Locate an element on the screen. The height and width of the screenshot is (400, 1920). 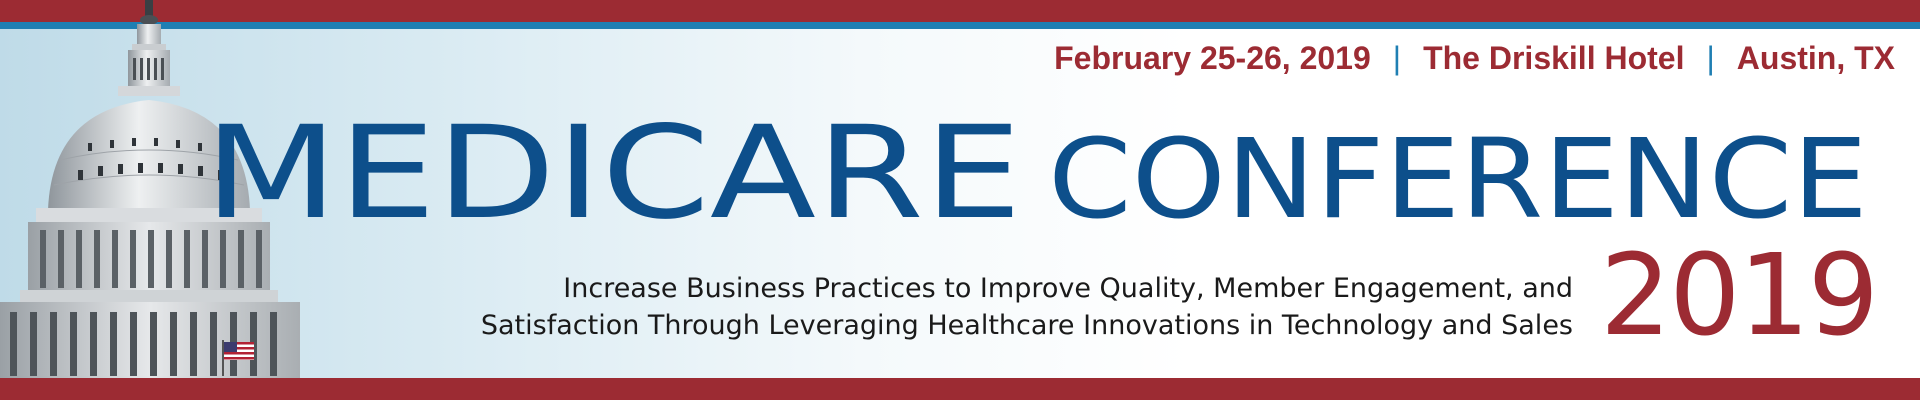
title-medicare: MEDICARE is located at coordinates (613, 167).